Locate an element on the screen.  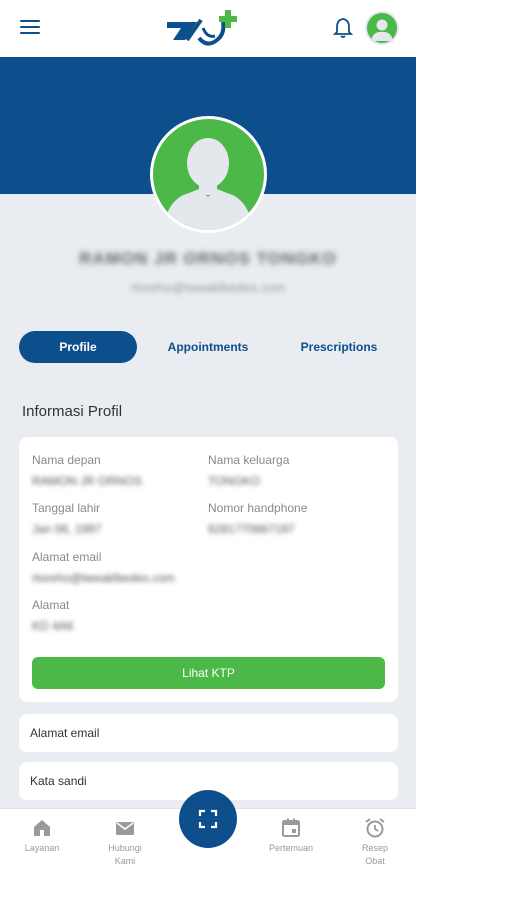
last-name-label: Nama keluarga is located at coordinates (249, 460).